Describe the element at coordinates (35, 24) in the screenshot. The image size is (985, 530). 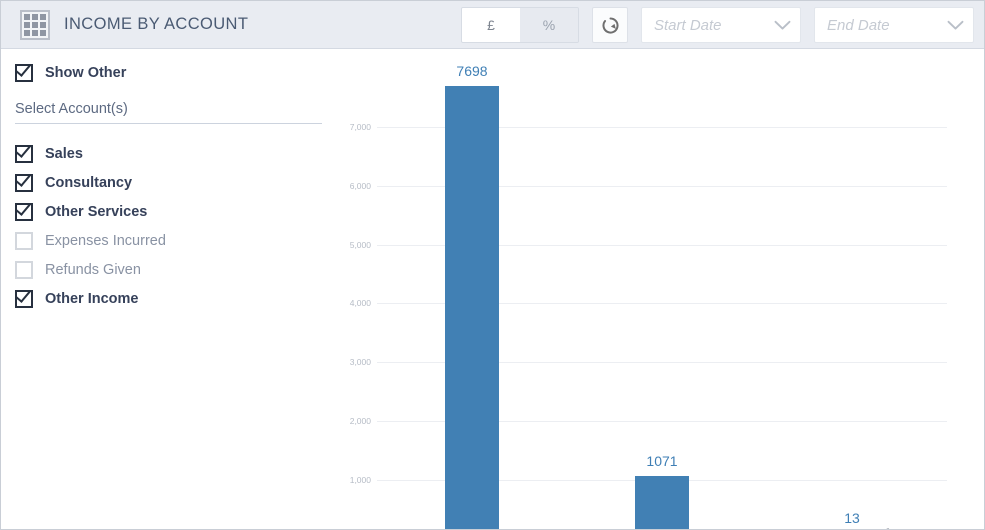
I see `grid-icon` at that location.